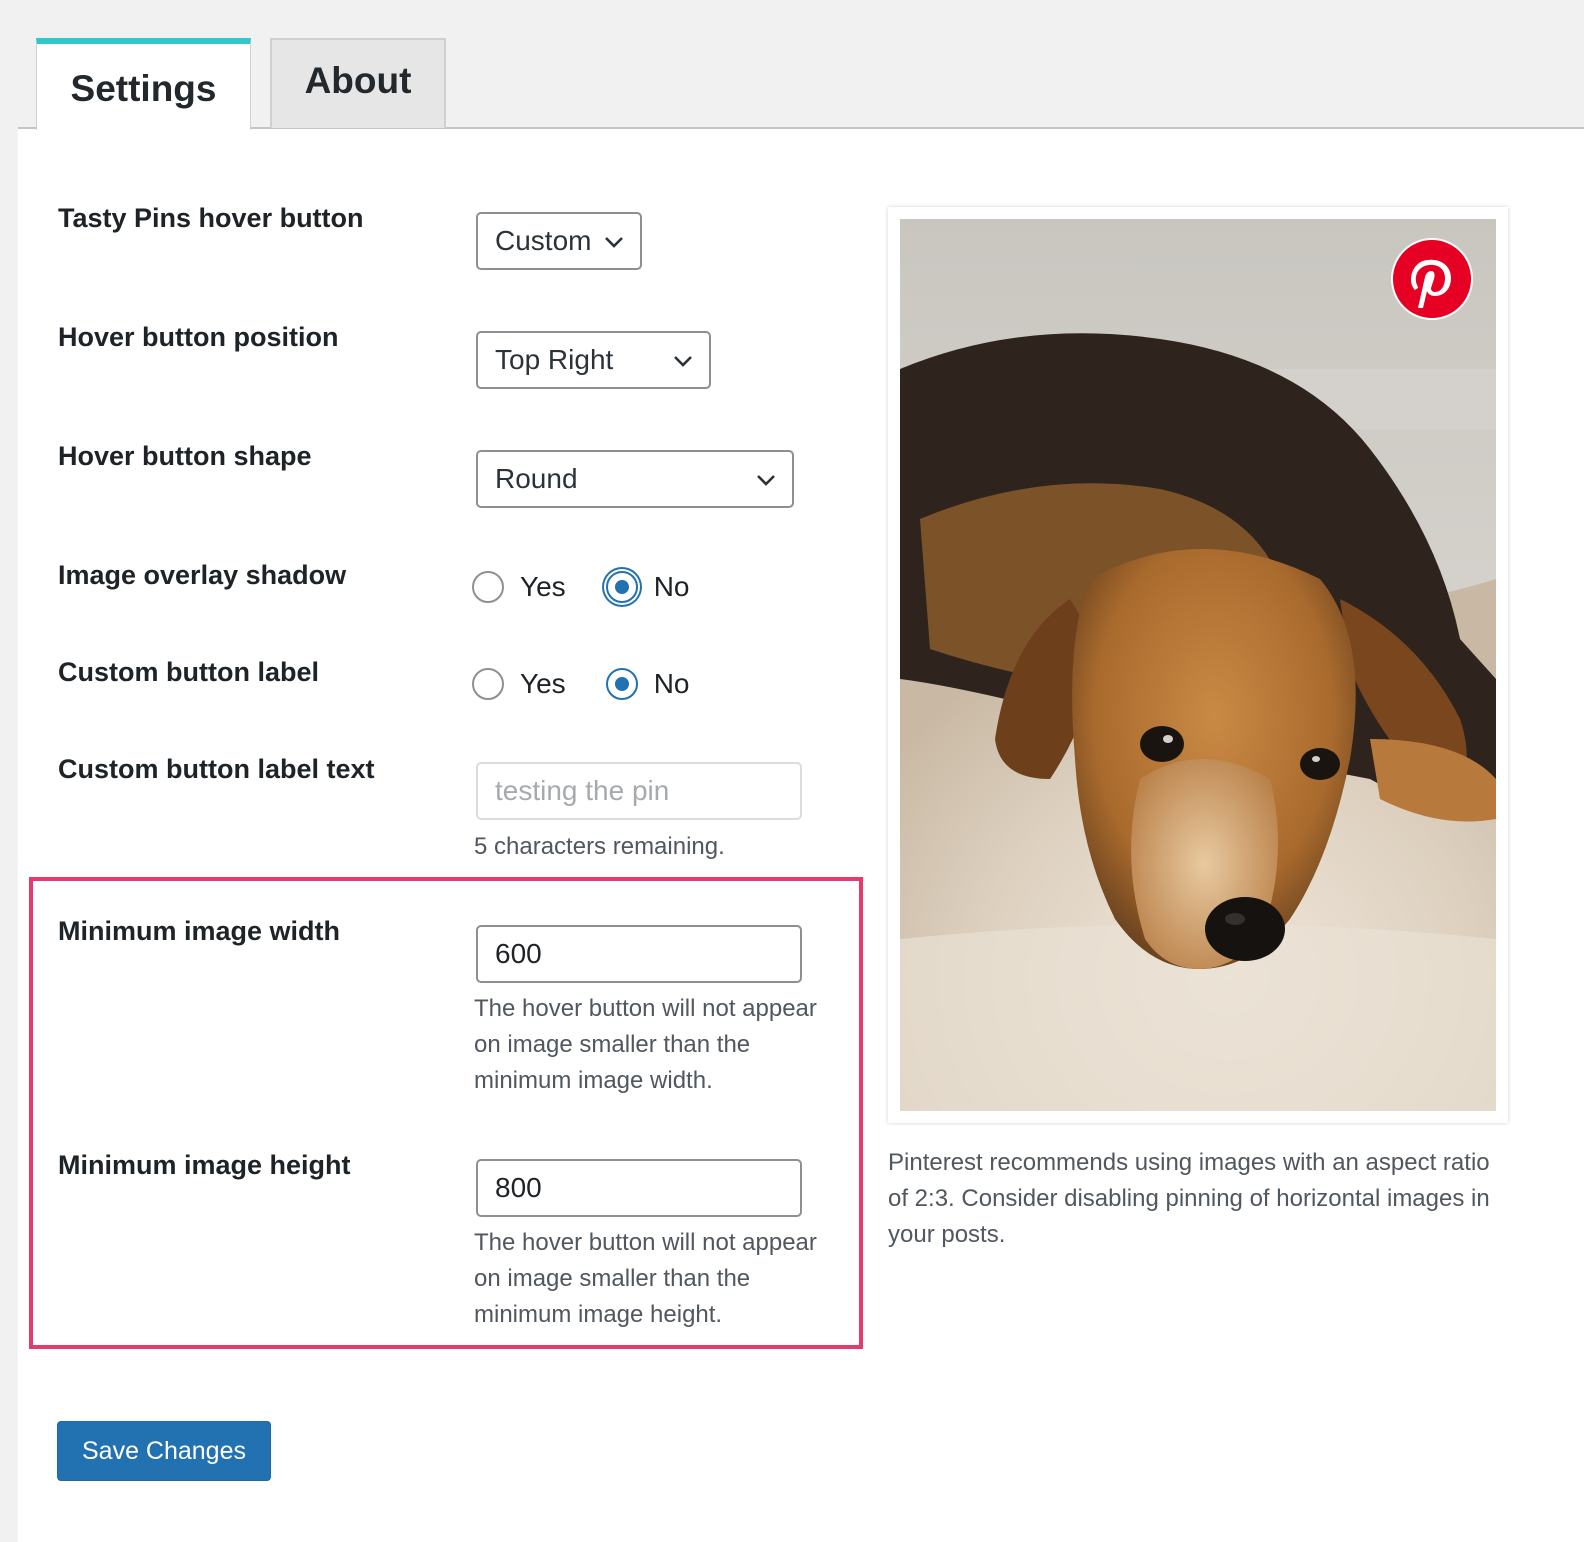  What do you see at coordinates (639, 954) in the screenshot?
I see `min-width-input: 600` at bounding box center [639, 954].